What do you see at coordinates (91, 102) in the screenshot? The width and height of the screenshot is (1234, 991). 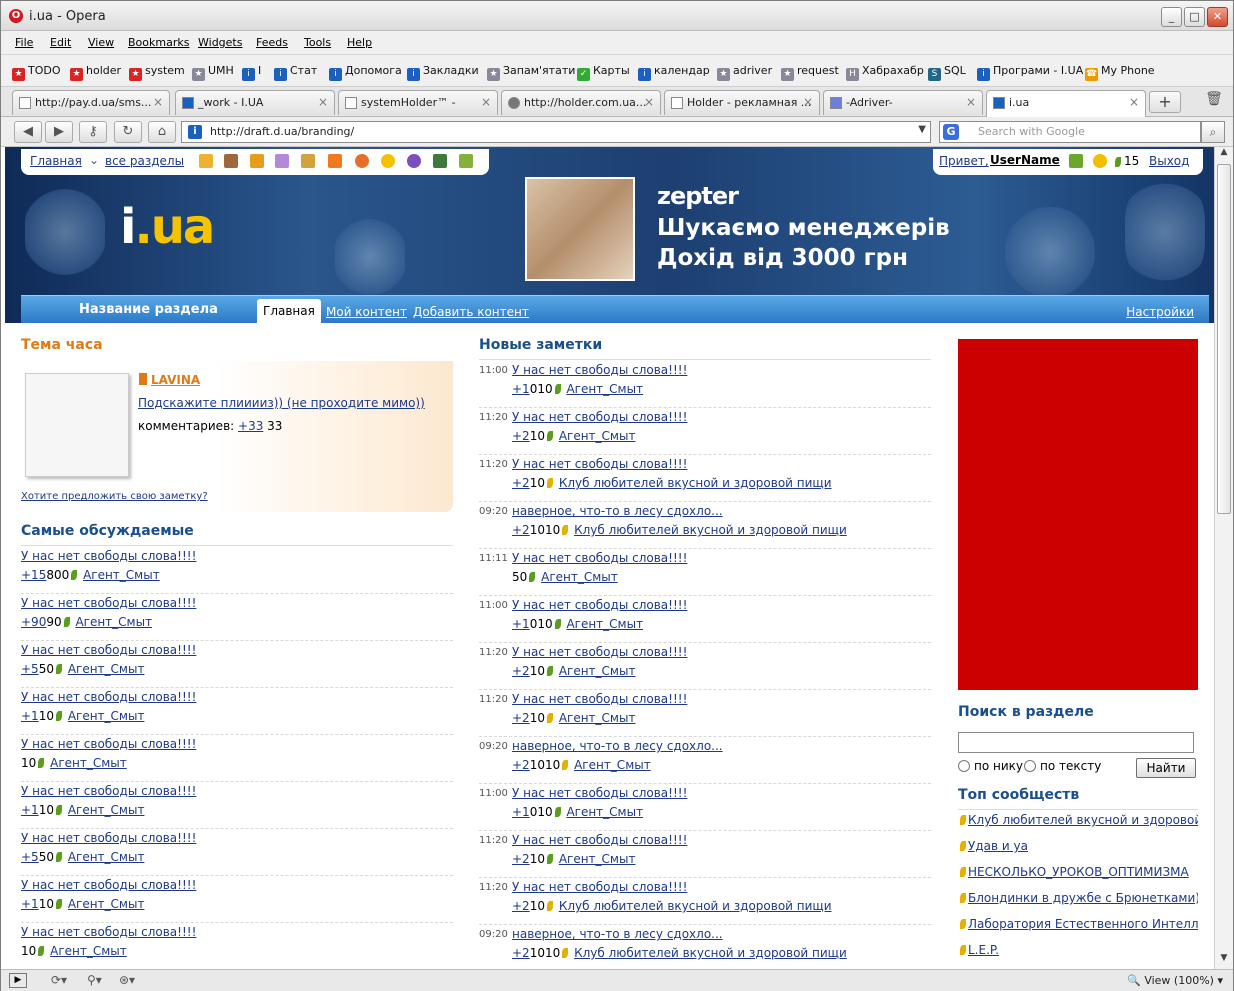 I see `tab-pay: http://pay.d.ua/sms... ×` at bounding box center [91, 102].